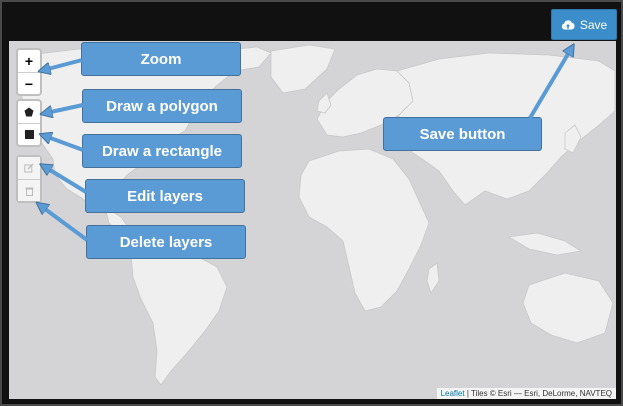 Image resolution: width=623 pixels, height=406 pixels. I want to click on zoom-control: + −, so click(29, 72).